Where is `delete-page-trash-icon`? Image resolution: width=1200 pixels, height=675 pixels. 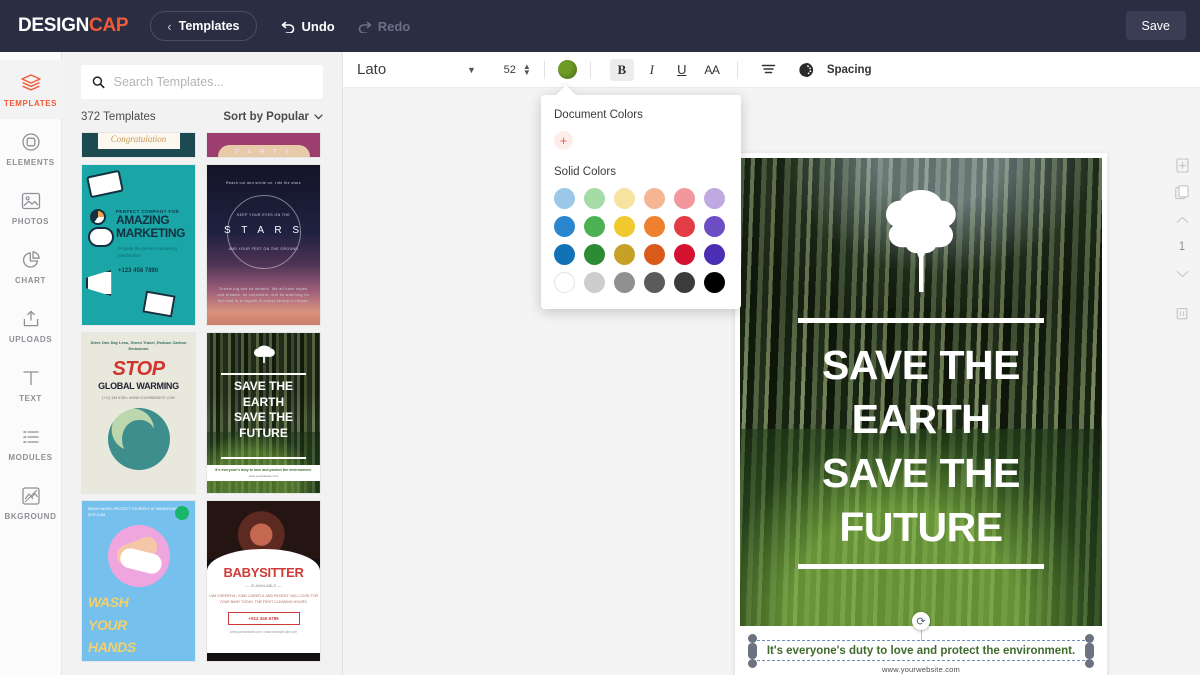 delete-page-trash-icon is located at coordinates (1182, 312).